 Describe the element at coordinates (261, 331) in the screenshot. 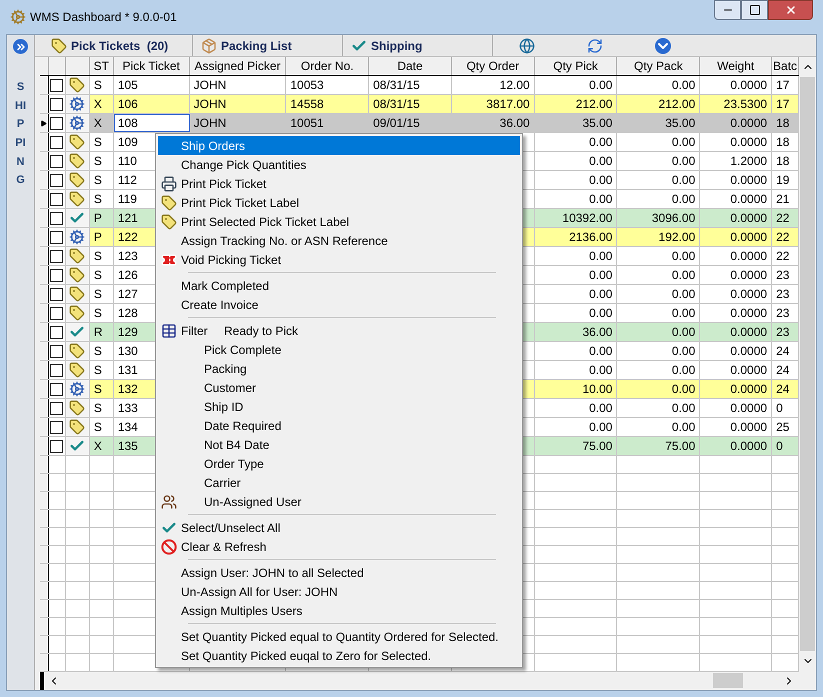

I see `menu-label: Ready to Pick` at that location.